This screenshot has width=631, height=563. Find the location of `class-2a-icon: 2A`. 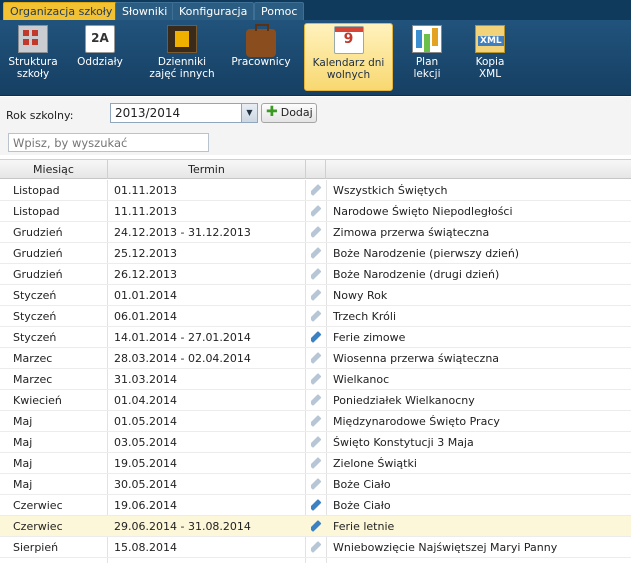

class-2a-icon: 2A is located at coordinates (100, 39).